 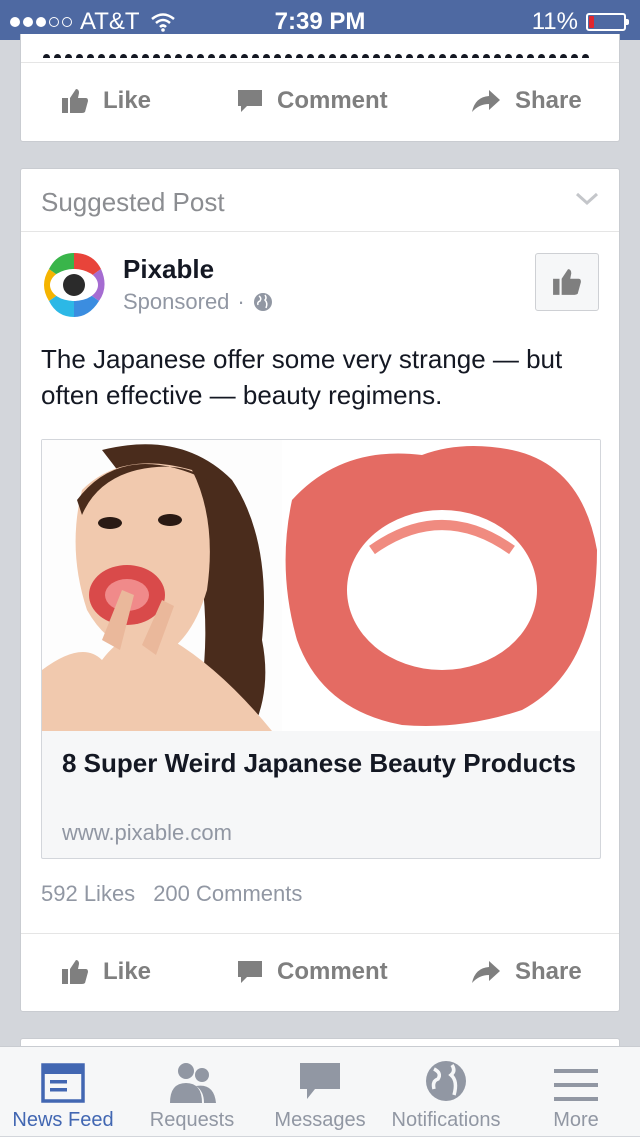 What do you see at coordinates (607, 22) in the screenshot?
I see `battery-icon` at bounding box center [607, 22].